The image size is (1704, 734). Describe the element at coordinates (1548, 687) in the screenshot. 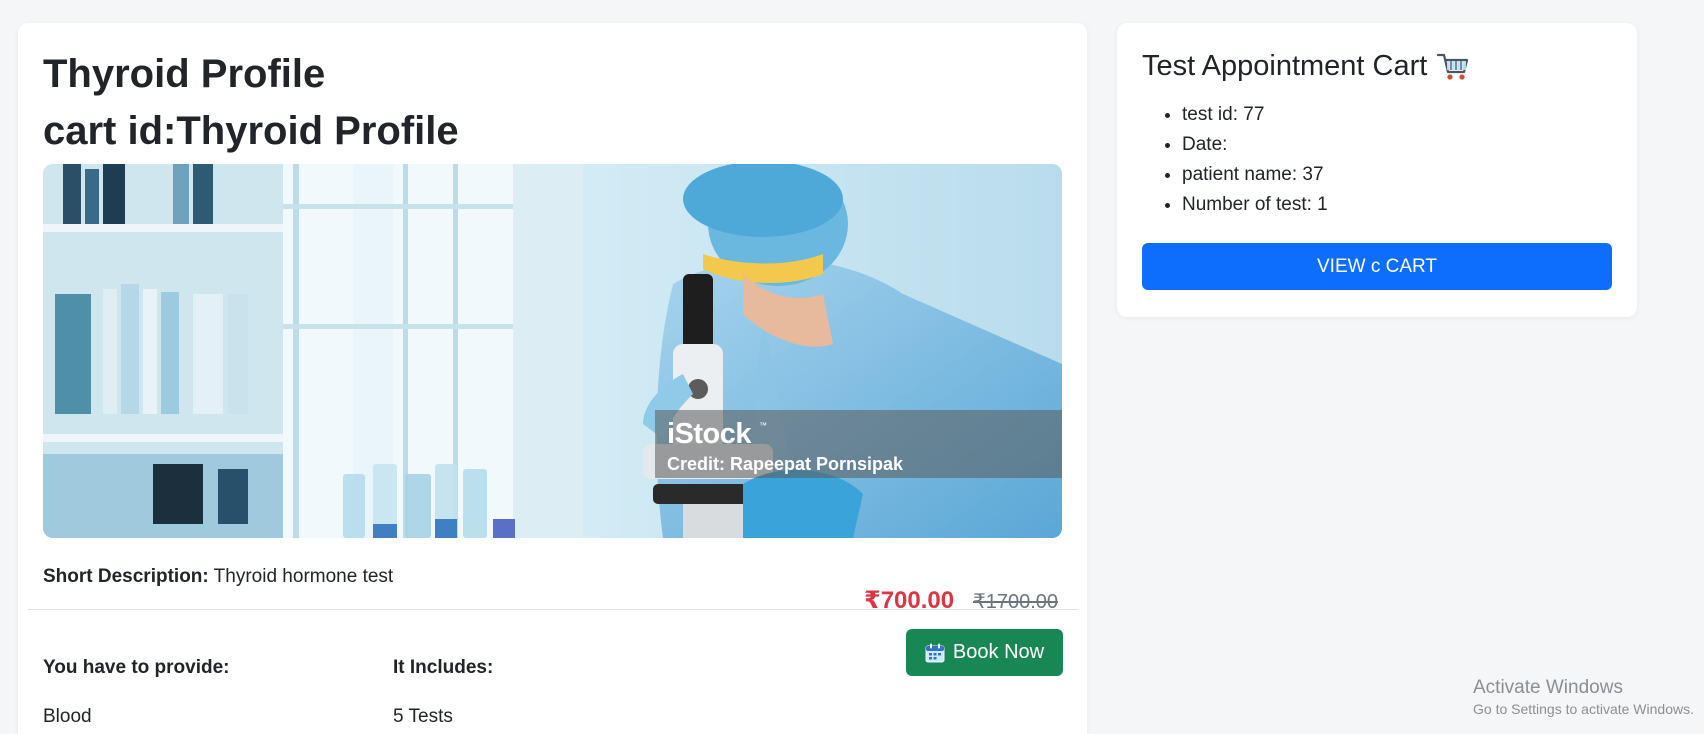

I see `activate-windows-title: Activate Windows` at that location.